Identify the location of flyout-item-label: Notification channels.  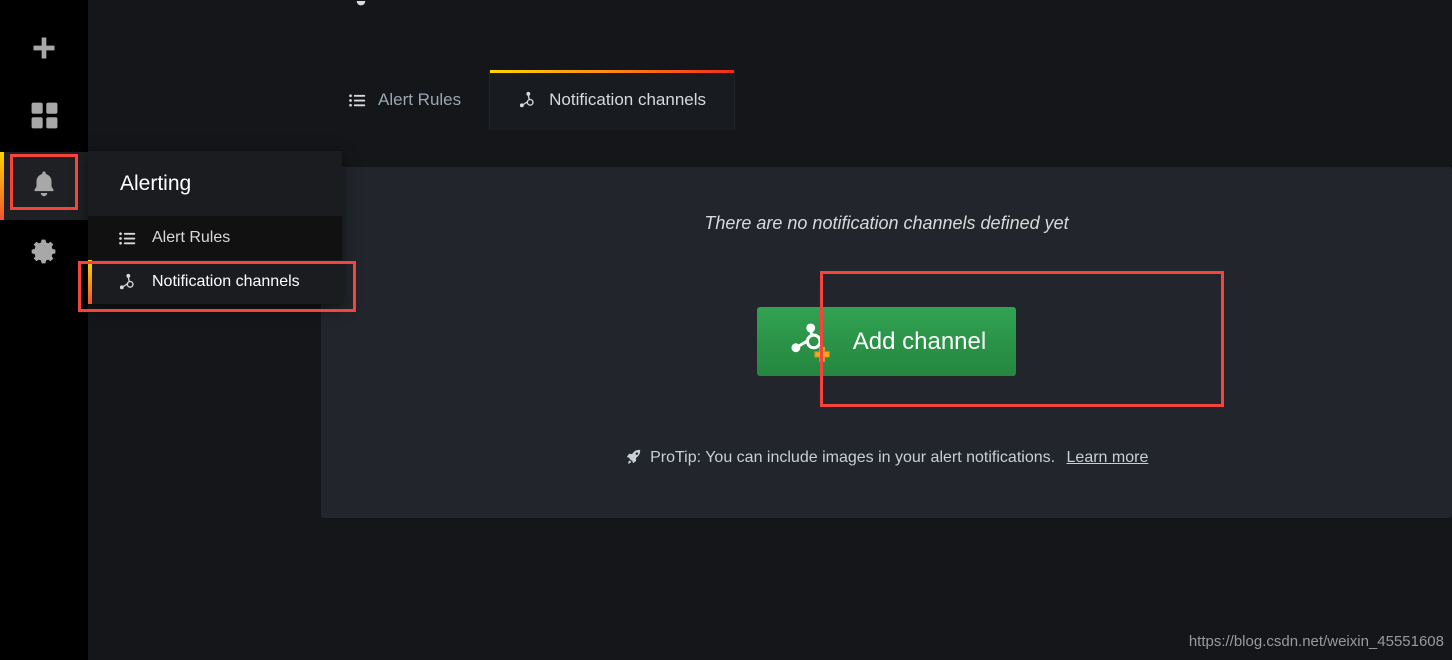
(226, 281).